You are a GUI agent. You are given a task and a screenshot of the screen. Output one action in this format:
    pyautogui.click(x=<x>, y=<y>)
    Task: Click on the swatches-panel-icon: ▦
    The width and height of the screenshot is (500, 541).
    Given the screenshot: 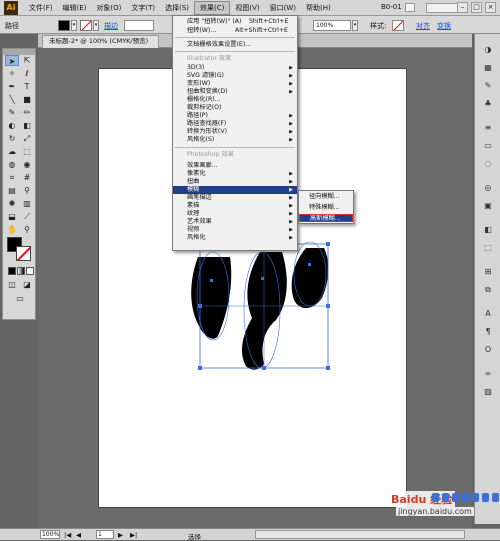 What is the action you would take?
    pyautogui.click(x=488, y=67)
    